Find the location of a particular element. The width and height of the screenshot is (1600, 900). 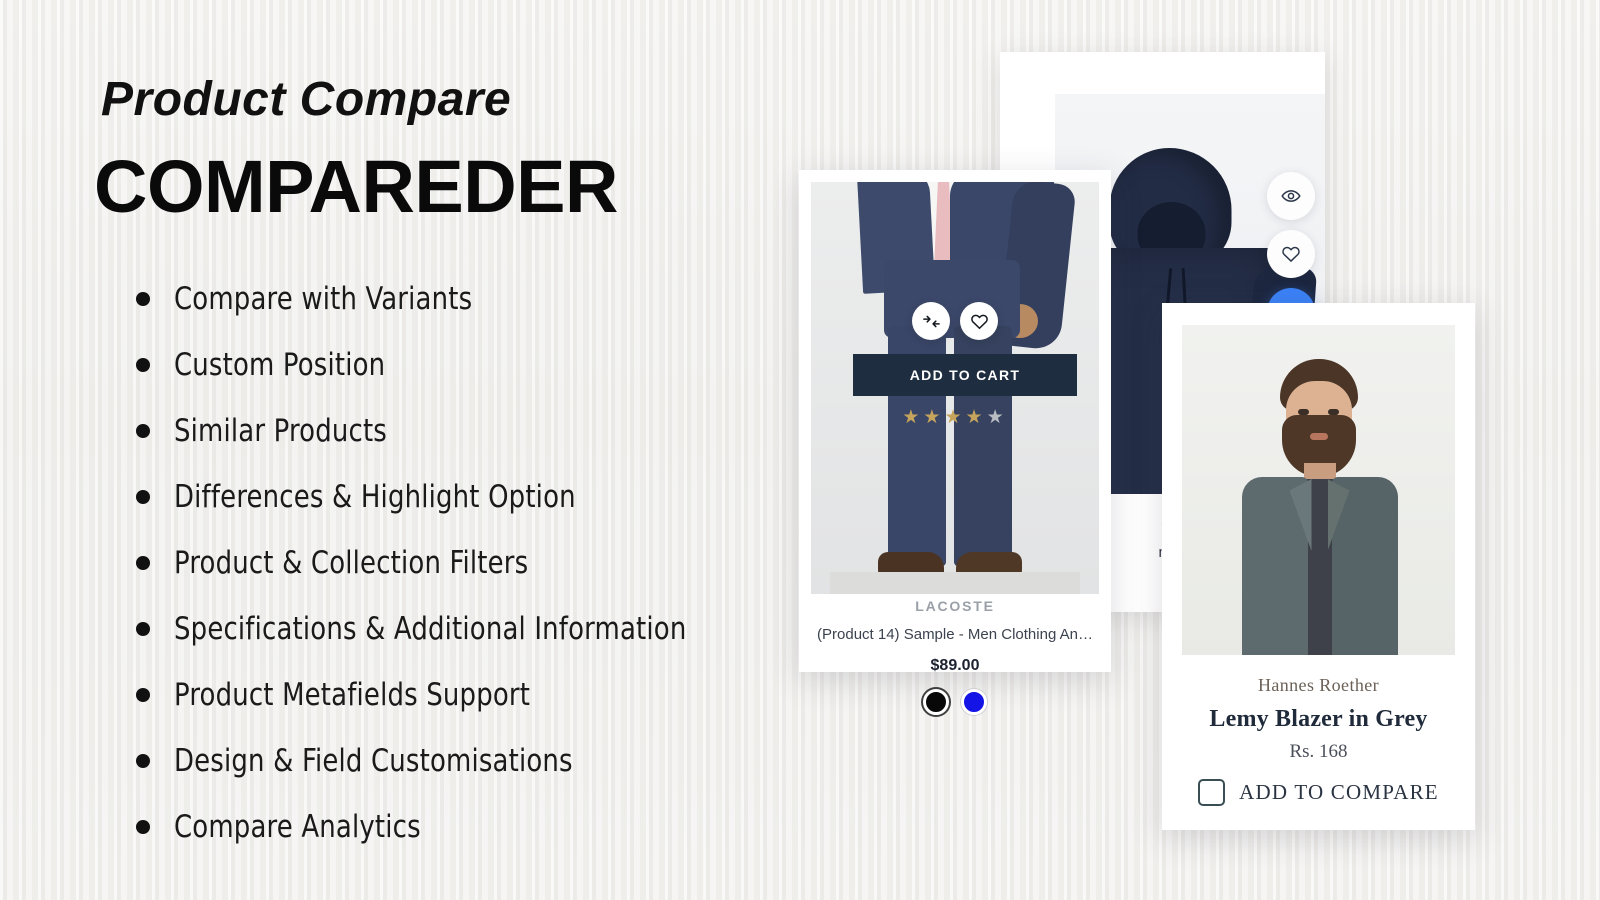

swatch-black is located at coordinates (936, 702).